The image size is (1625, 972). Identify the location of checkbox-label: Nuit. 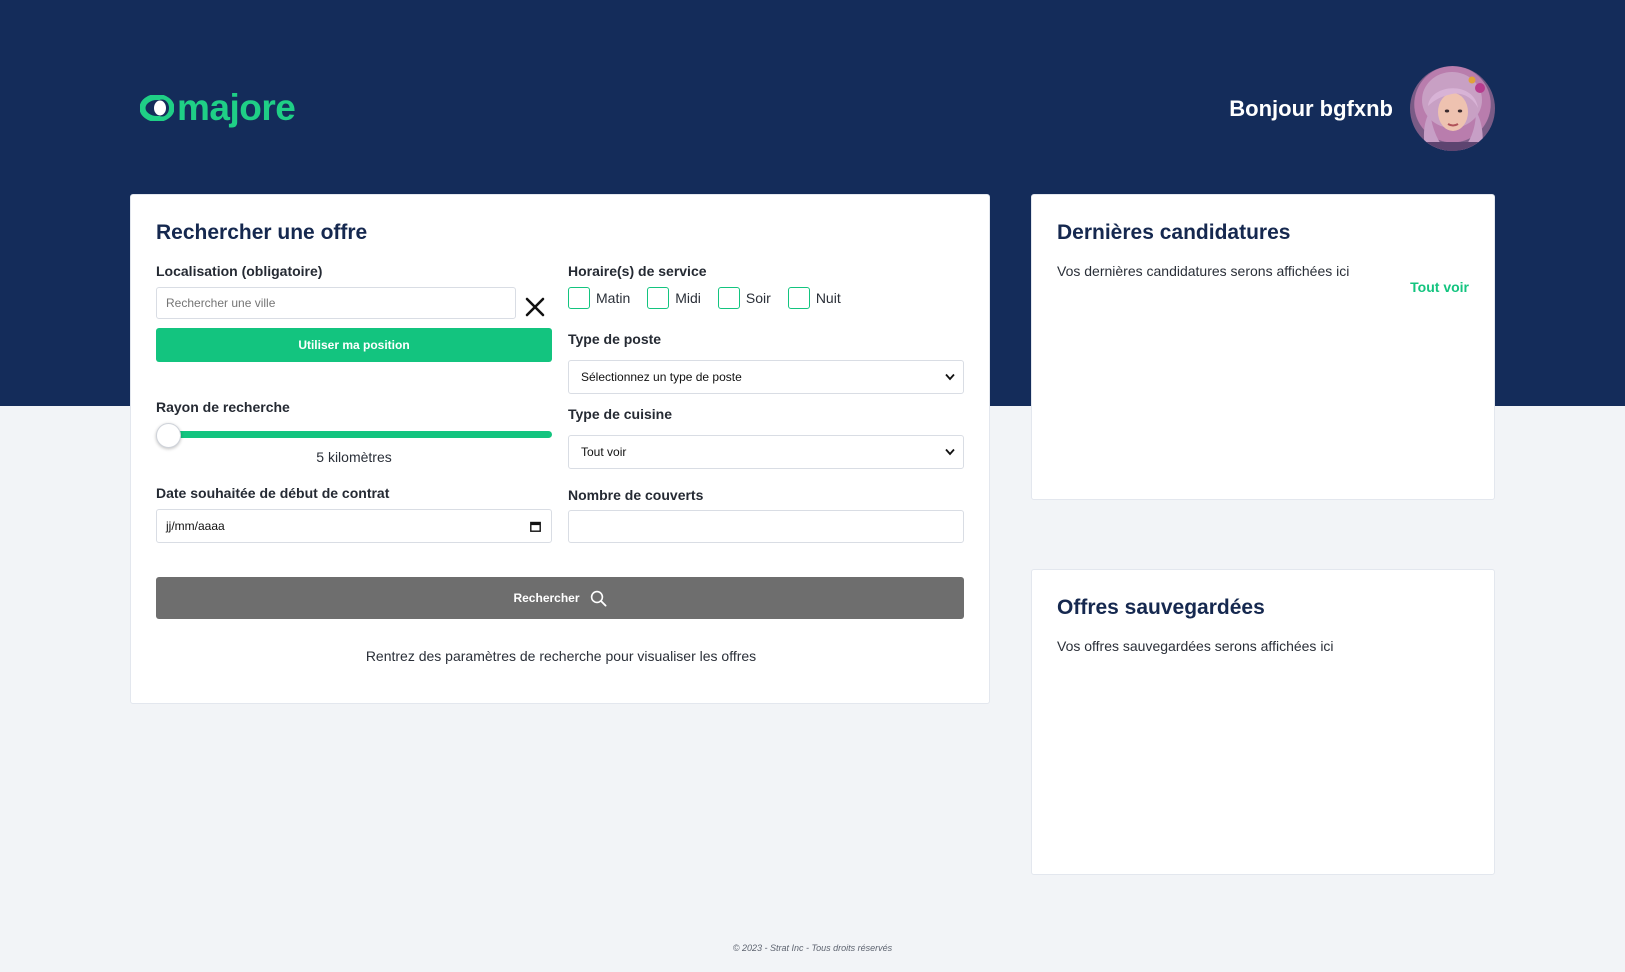
(828, 298).